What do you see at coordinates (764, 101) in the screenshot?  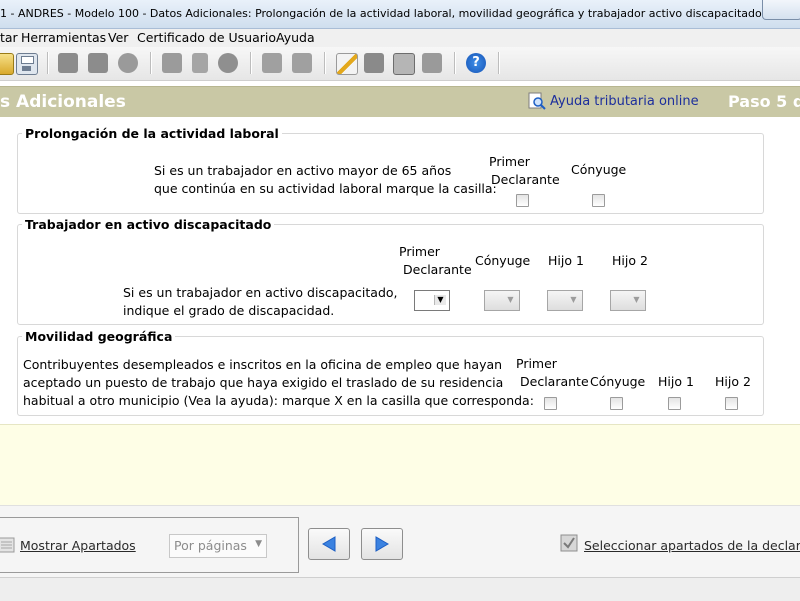 I see `step-indicator: Paso 5 d` at bounding box center [764, 101].